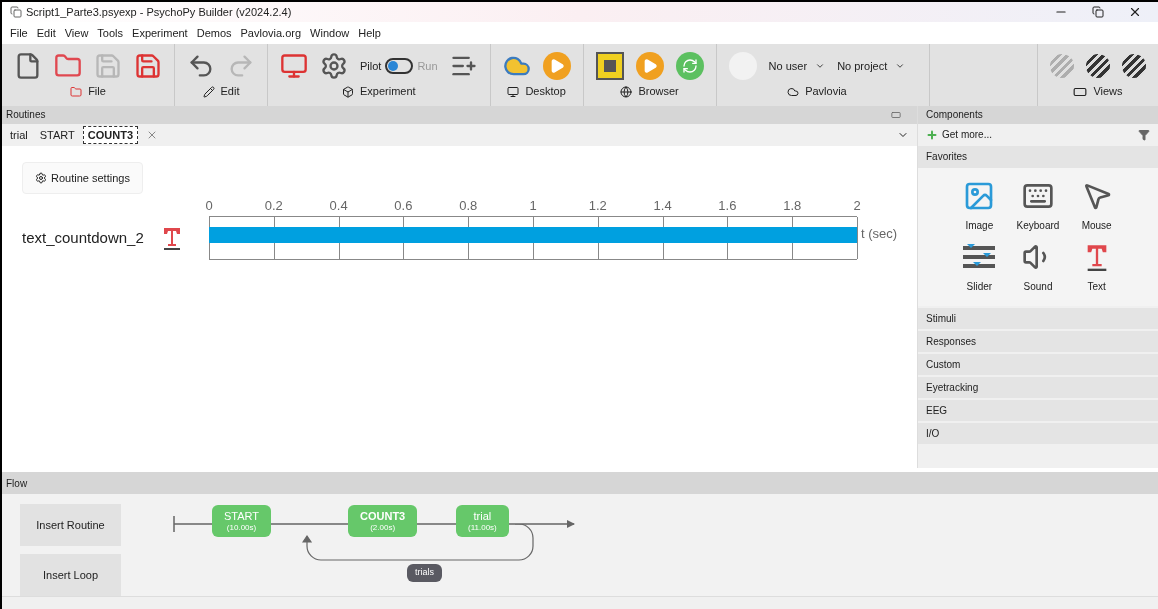 This screenshot has width=1158, height=609. What do you see at coordinates (46, 33) in the screenshot?
I see `menu-item: Edit` at bounding box center [46, 33].